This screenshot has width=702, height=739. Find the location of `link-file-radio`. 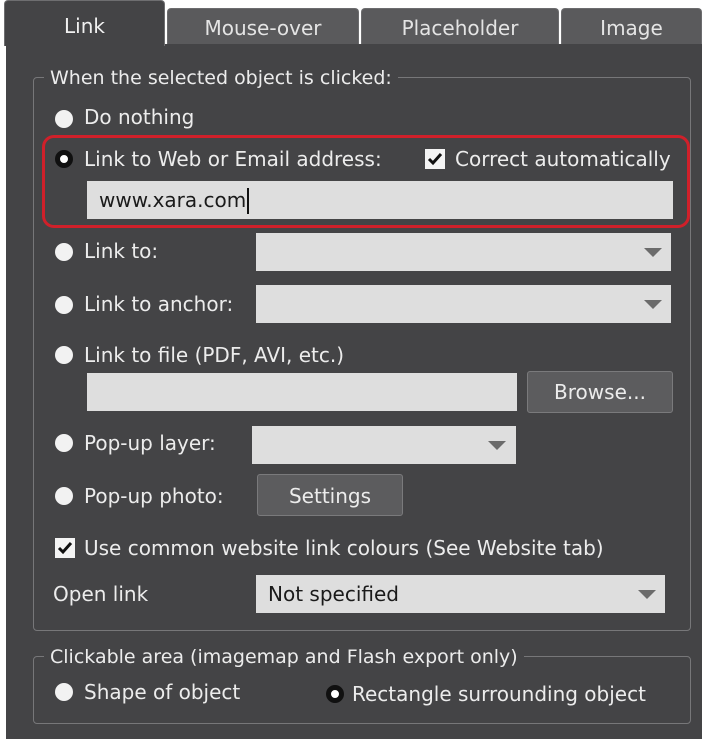

link-file-radio is located at coordinates (64, 355).